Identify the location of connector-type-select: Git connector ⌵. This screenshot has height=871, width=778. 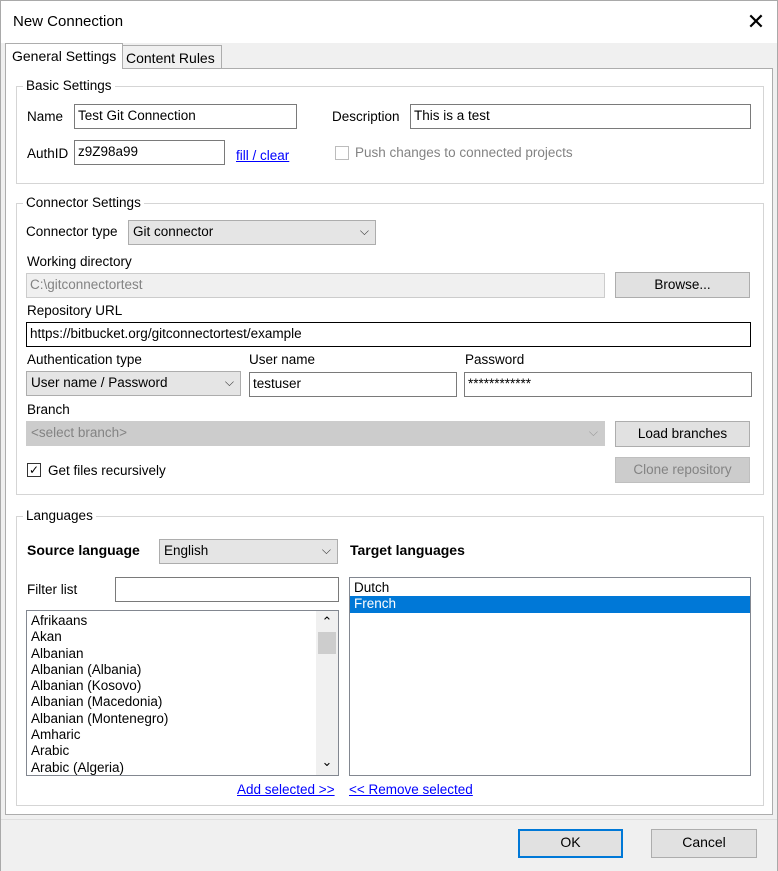
(252, 232).